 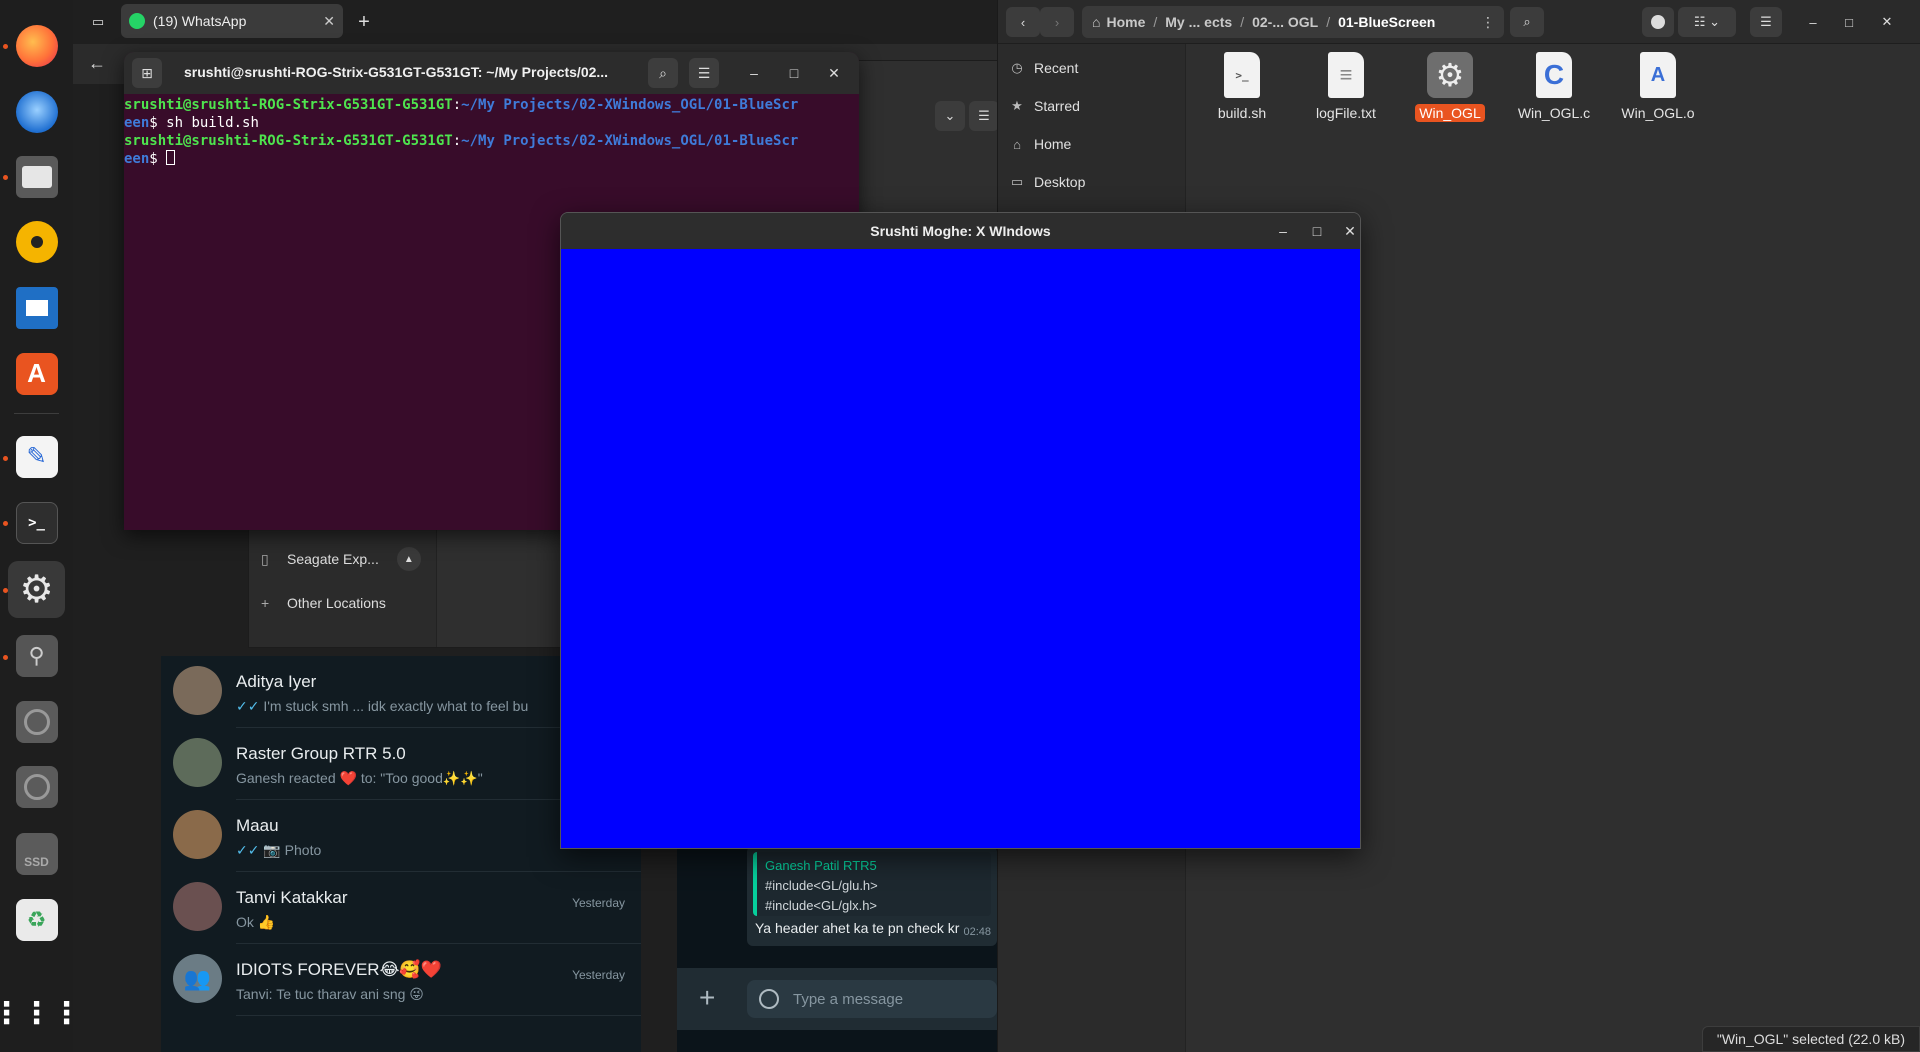 I want to click on file-label: Win_OGL.o, so click(x=1658, y=113).